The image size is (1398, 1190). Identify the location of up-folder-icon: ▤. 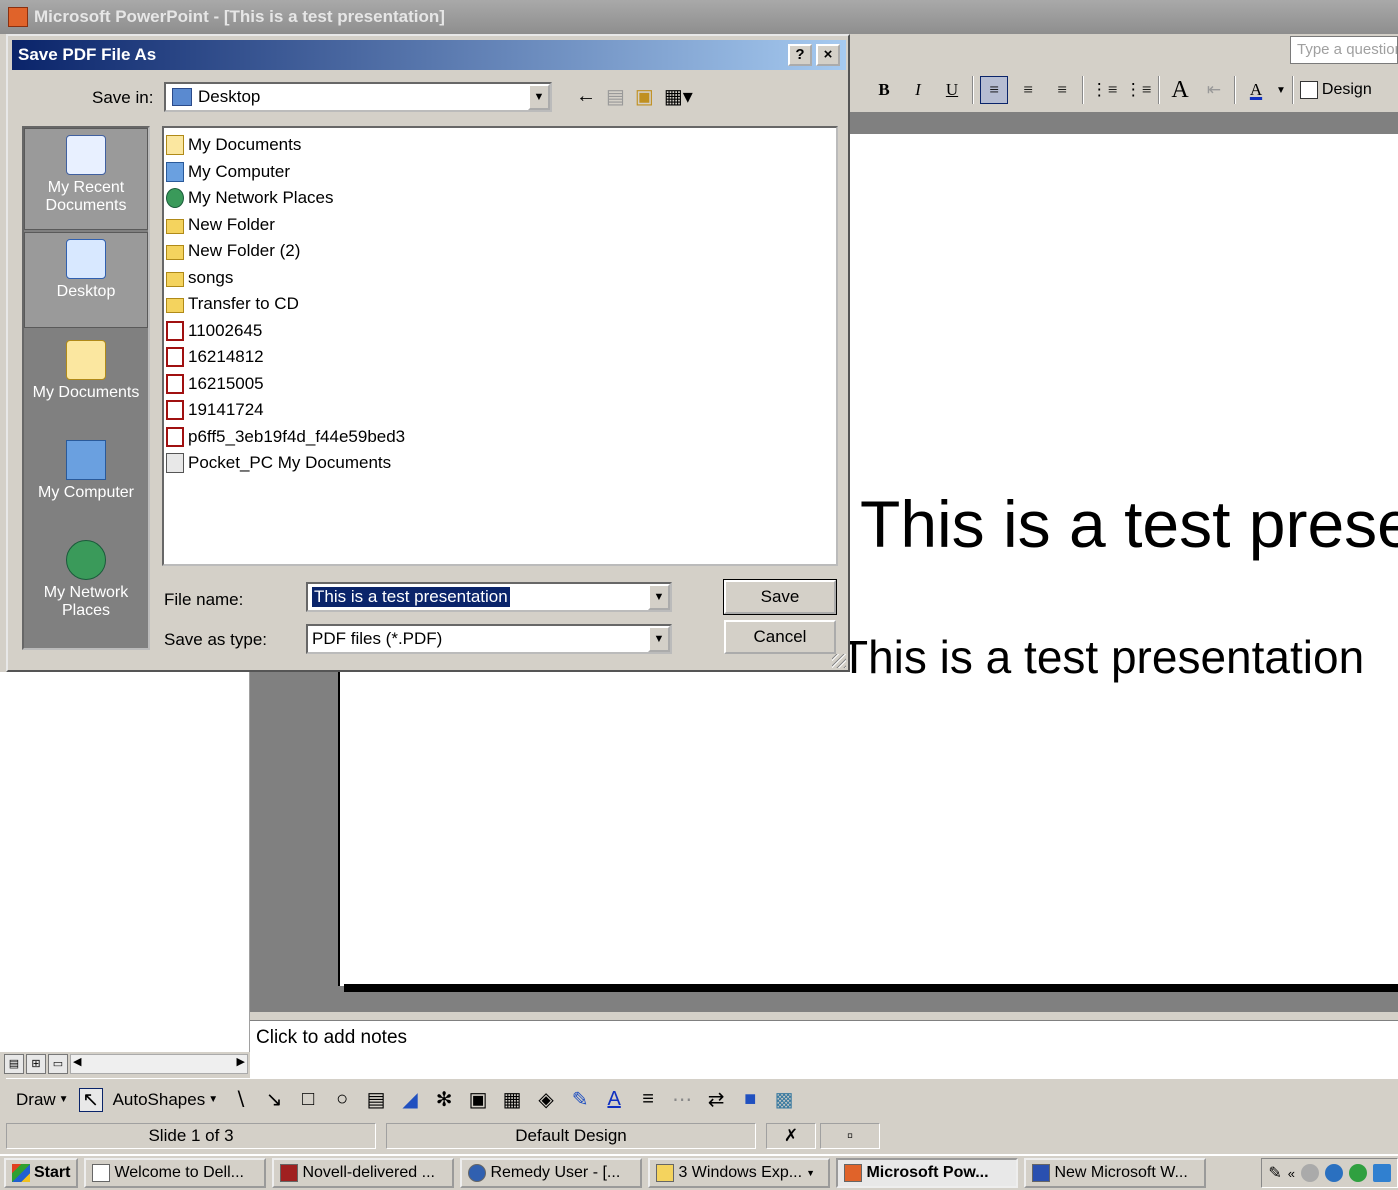
(615, 96).